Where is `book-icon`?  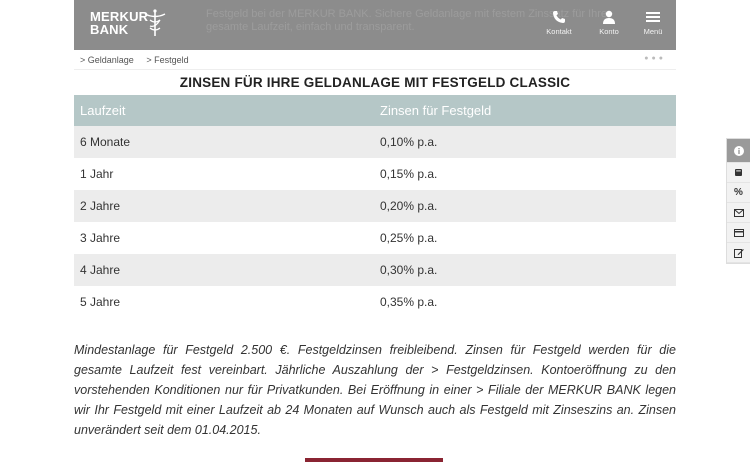 book-icon is located at coordinates (738, 172).